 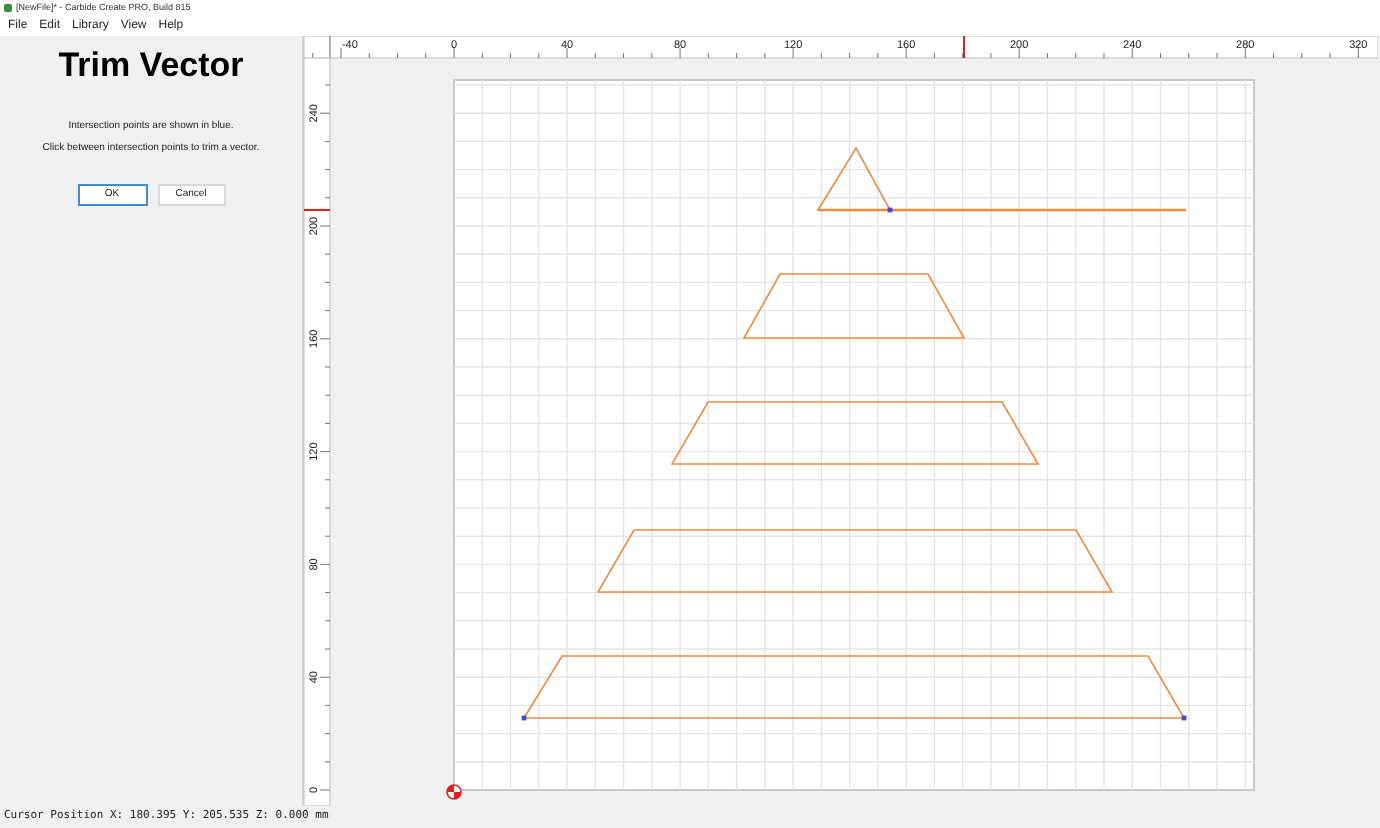 I want to click on panel-title: Trim Vector, so click(x=151, y=66).